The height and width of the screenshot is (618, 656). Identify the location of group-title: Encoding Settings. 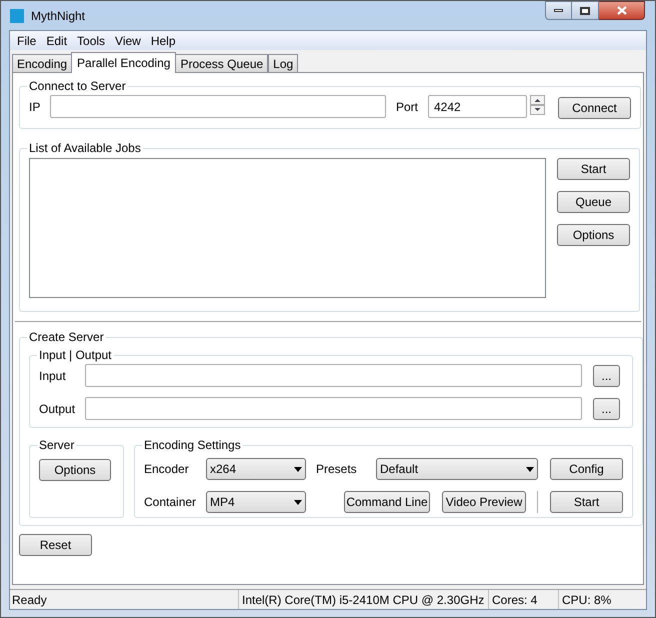
(192, 445).